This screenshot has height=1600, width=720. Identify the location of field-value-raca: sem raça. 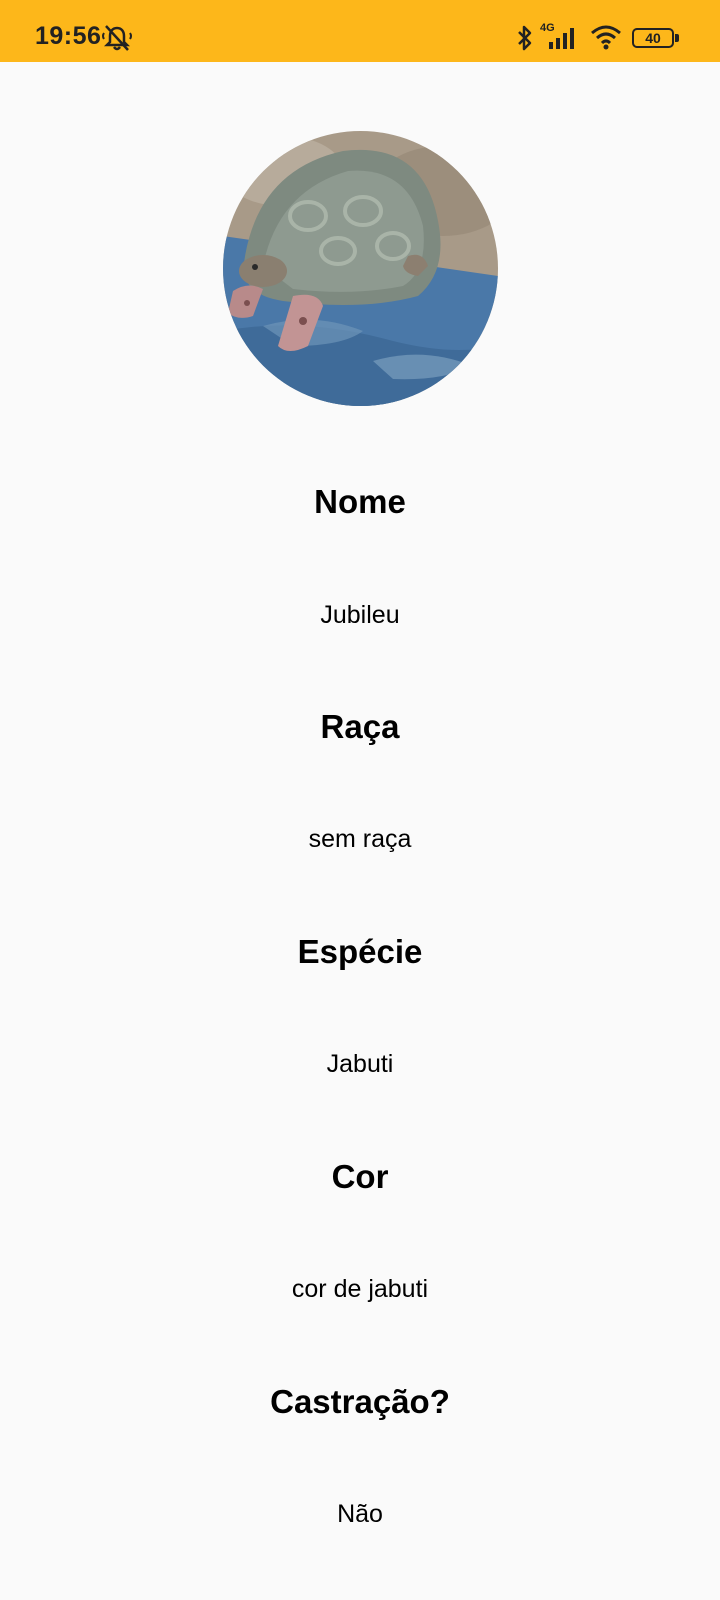
(360, 839).